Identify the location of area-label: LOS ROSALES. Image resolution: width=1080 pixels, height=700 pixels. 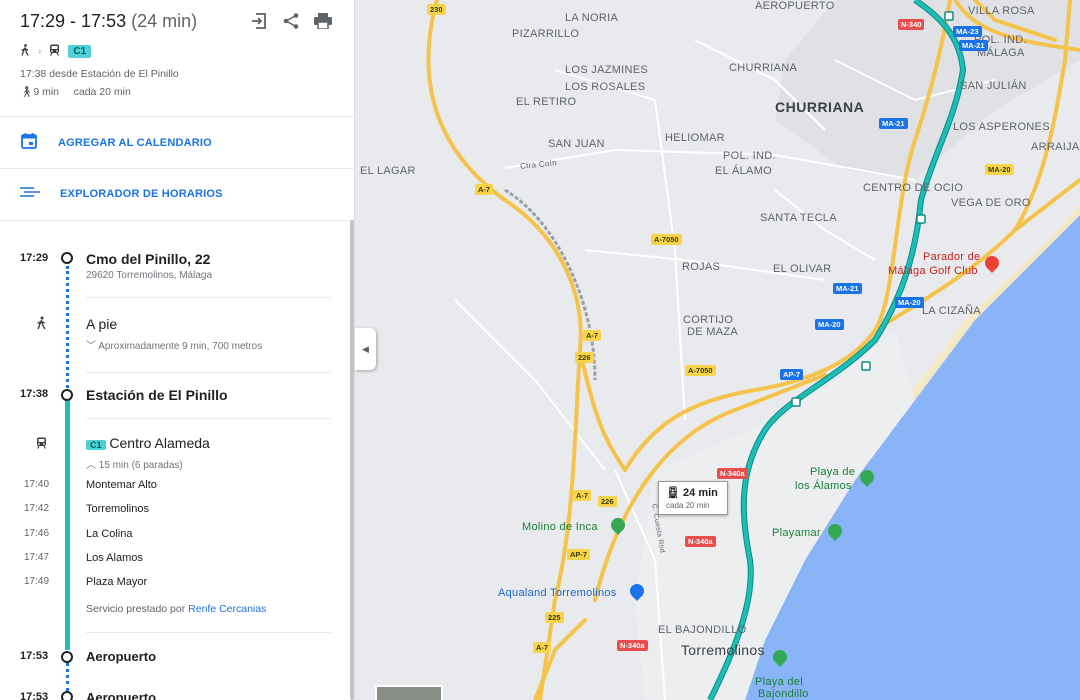
(605, 87).